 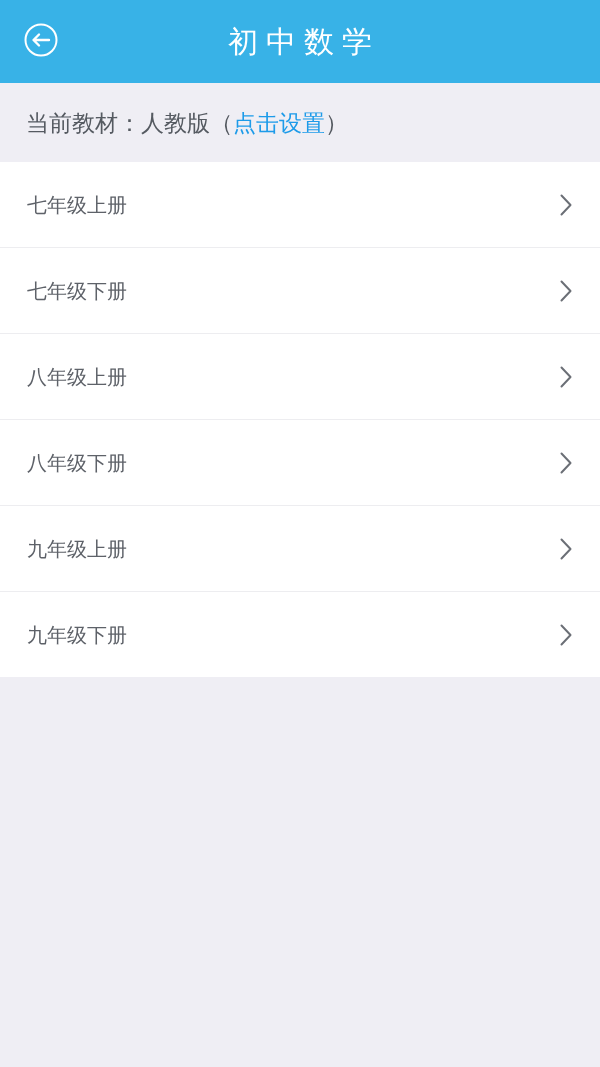 What do you see at coordinates (77, 549) in the screenshot?
I see `grade-label: 九年级上册` at bounding box center [77, 549].